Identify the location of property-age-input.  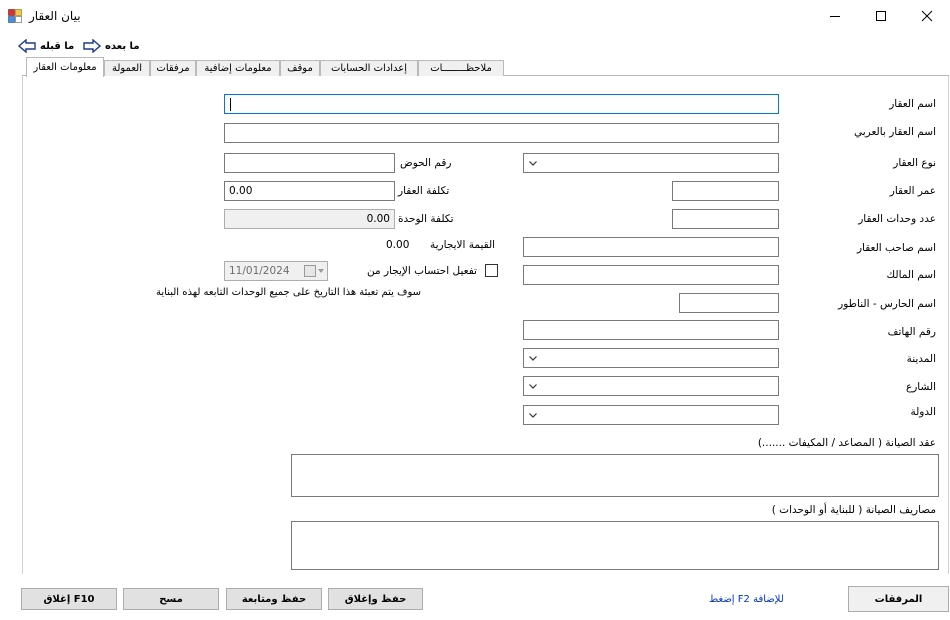
(725, 191).